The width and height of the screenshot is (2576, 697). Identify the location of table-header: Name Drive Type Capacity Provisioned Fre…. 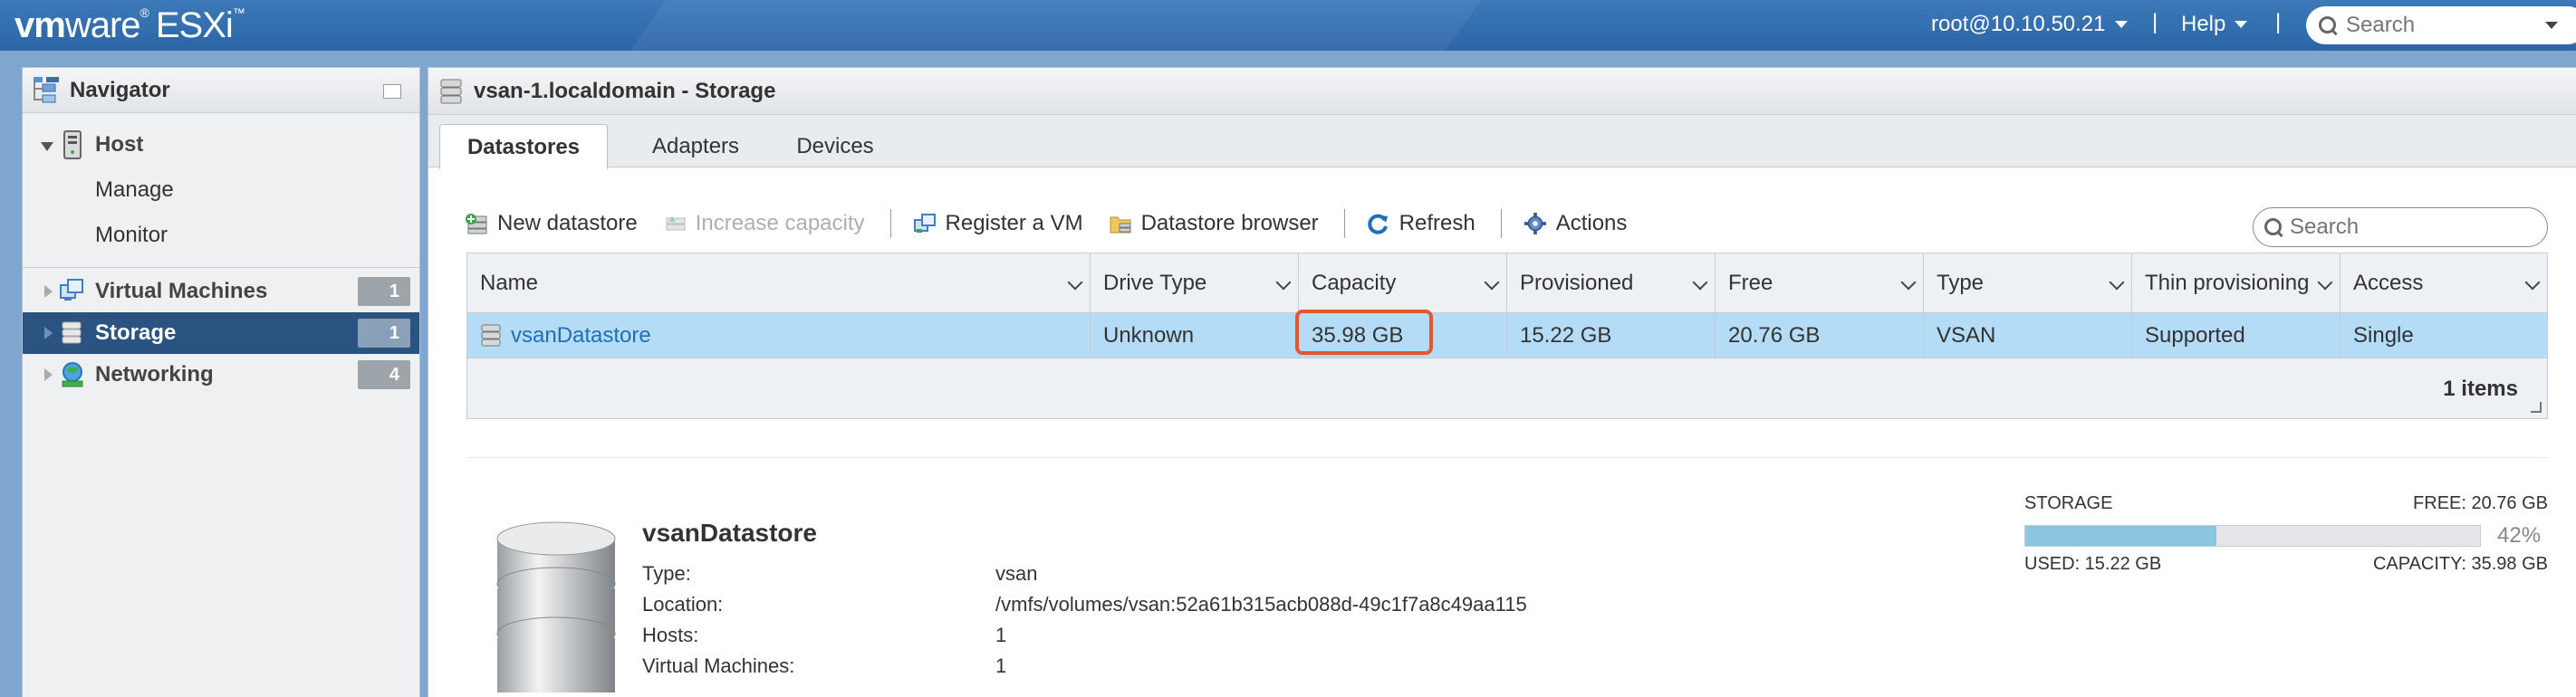
(1507, 283).